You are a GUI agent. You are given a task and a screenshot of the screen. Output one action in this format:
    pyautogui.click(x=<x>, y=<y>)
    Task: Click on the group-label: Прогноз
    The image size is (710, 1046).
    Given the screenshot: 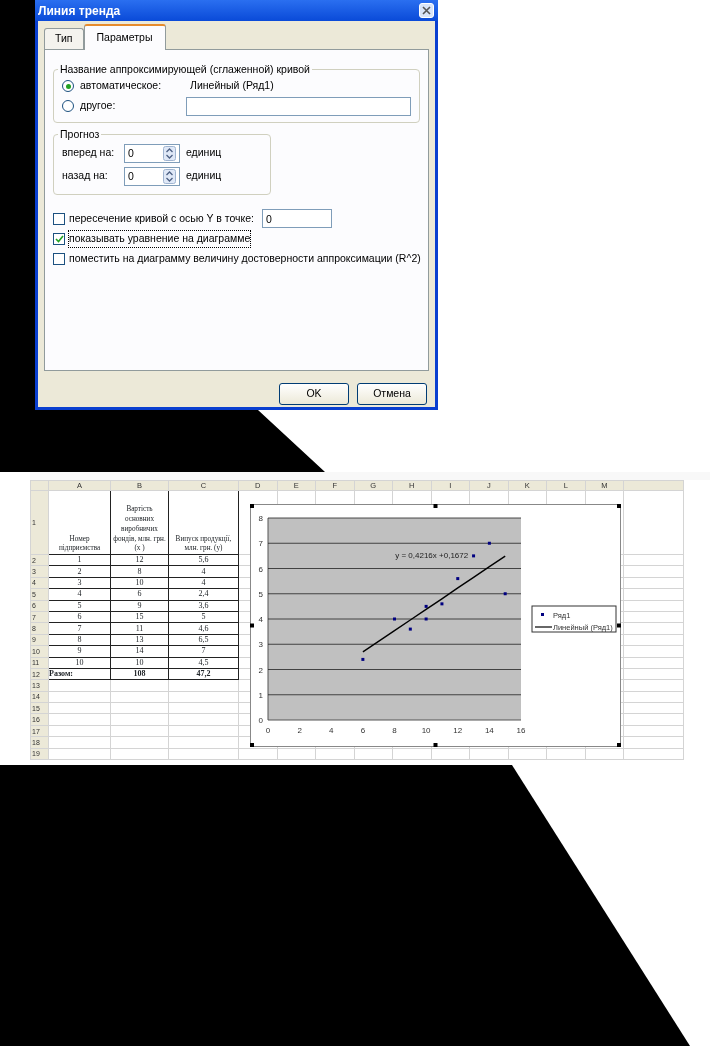 What is the action you would take?
    pyautogui.click(x=80, y=134)
    